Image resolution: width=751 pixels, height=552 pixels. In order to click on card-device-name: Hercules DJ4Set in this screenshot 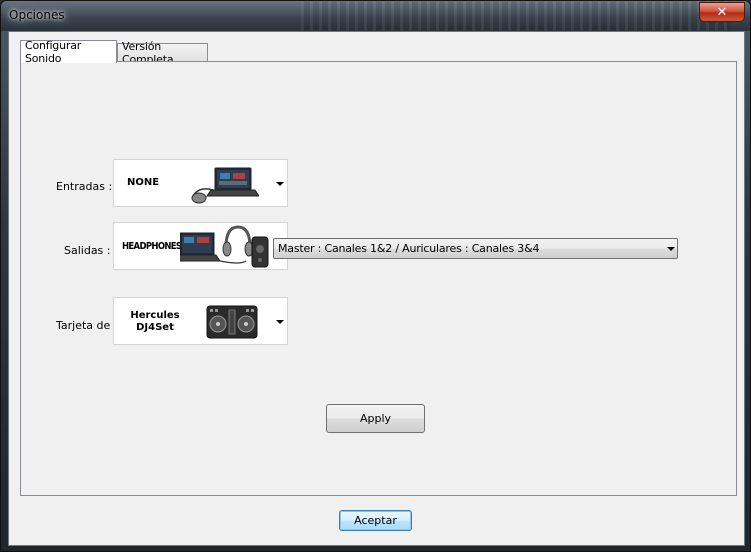, I will do `click(155, 322)`.